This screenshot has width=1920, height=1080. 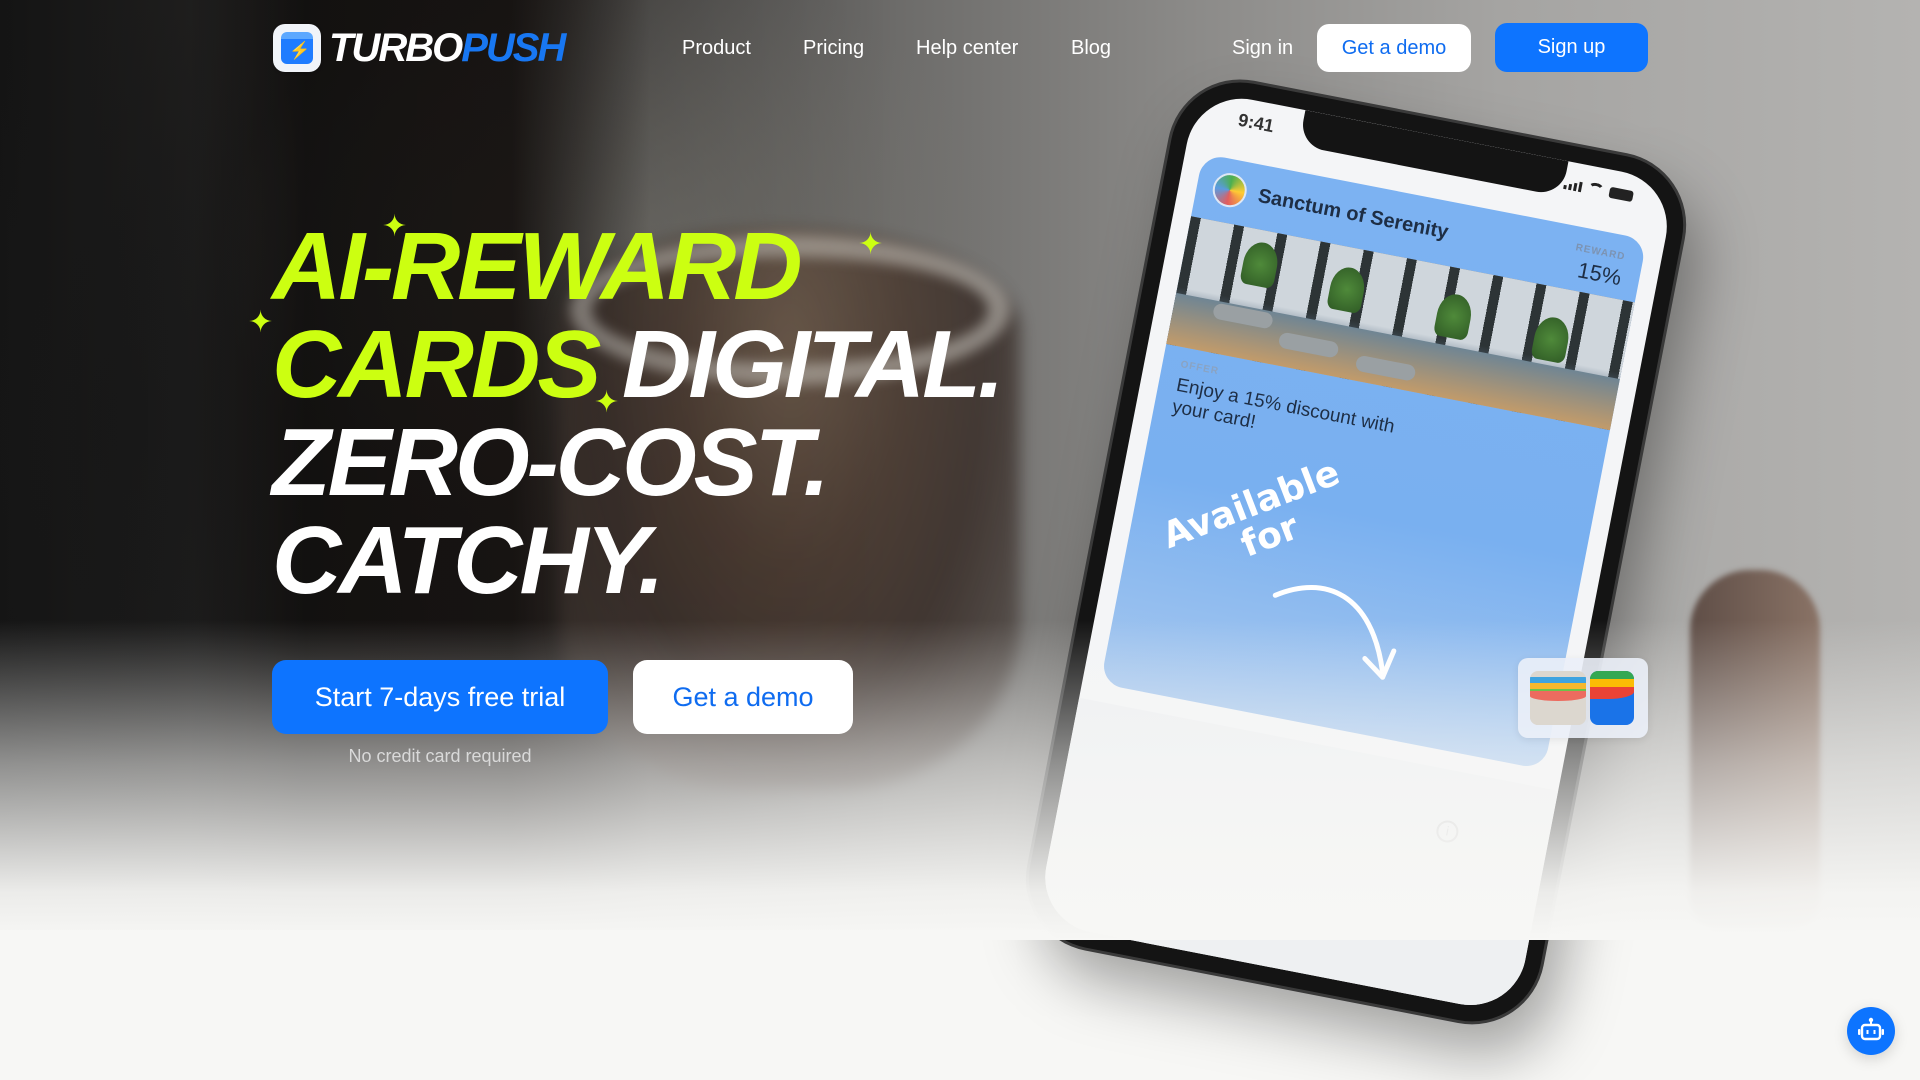 I want to click on headline-line-4: CATCHY., so click(x=468, y=560).